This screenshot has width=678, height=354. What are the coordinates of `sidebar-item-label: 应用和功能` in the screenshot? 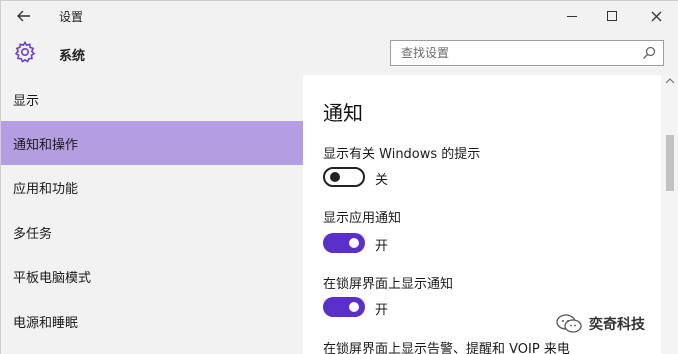 It's located at (46, 189).